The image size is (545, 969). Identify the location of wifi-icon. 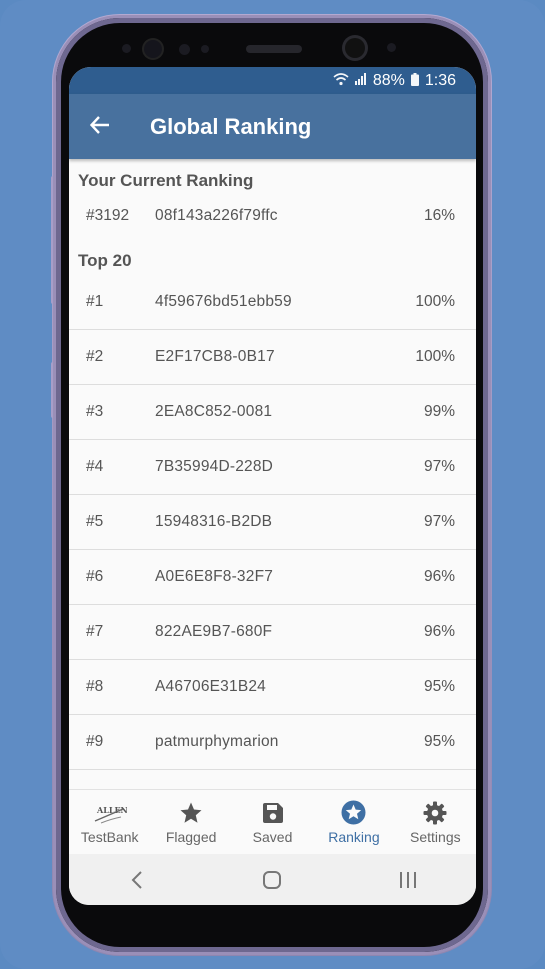
(341, 80).